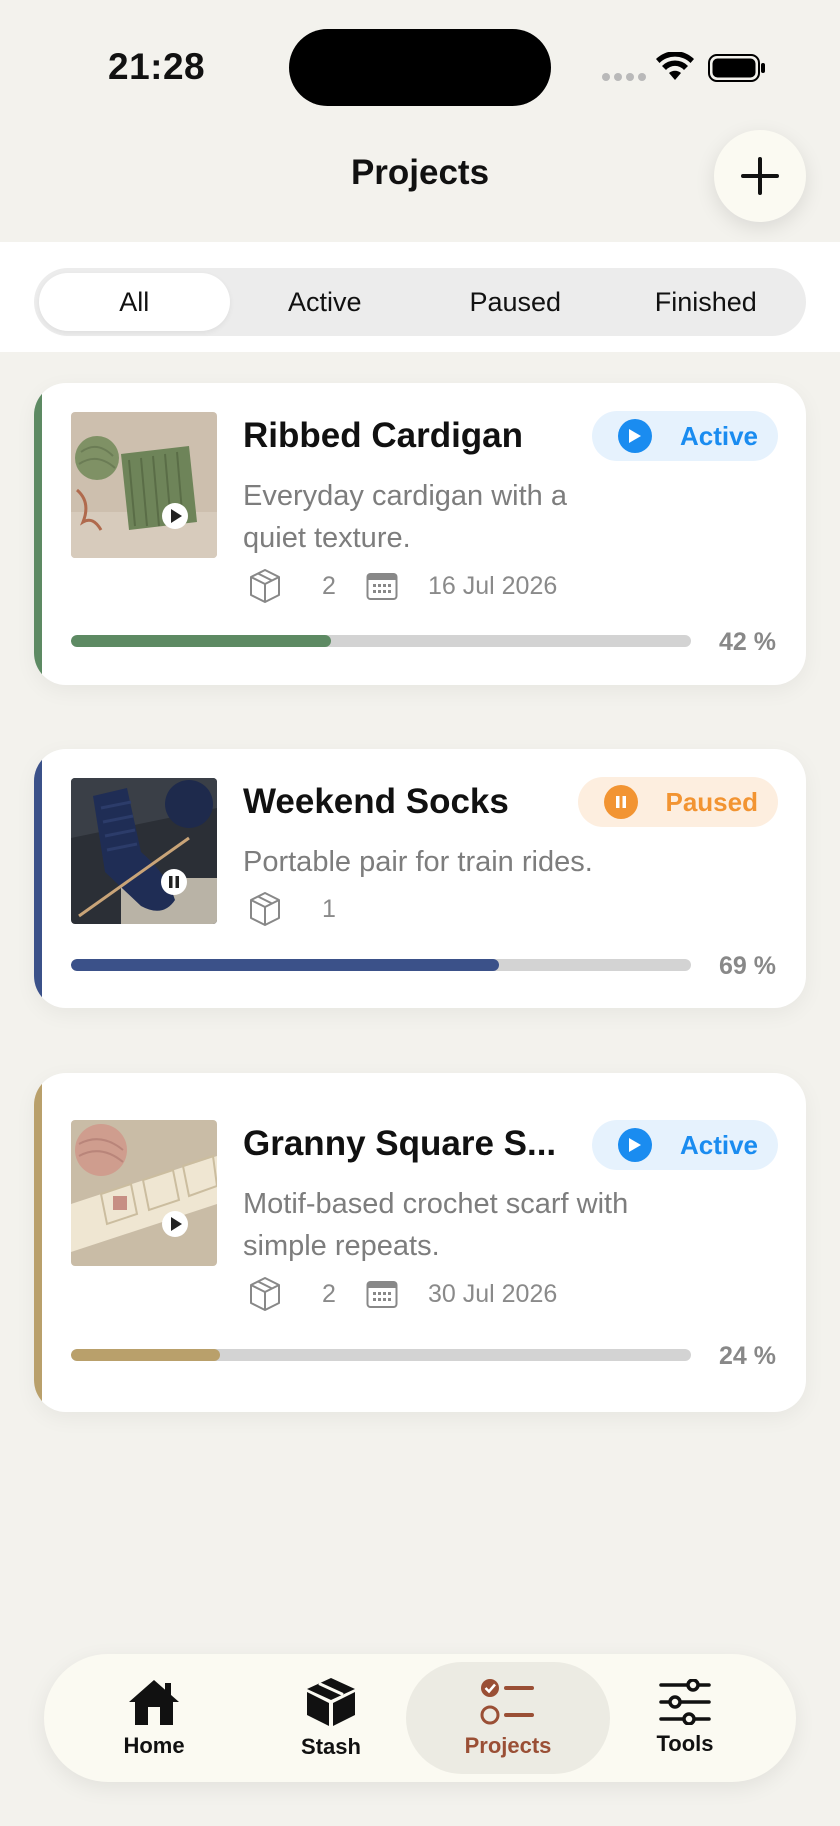 The height and width of the screenshot is (1826, 840). What do you see at coordinates (736, 68) in the screenshot?
I see `battery-icon` at bounding box center [736, 68].